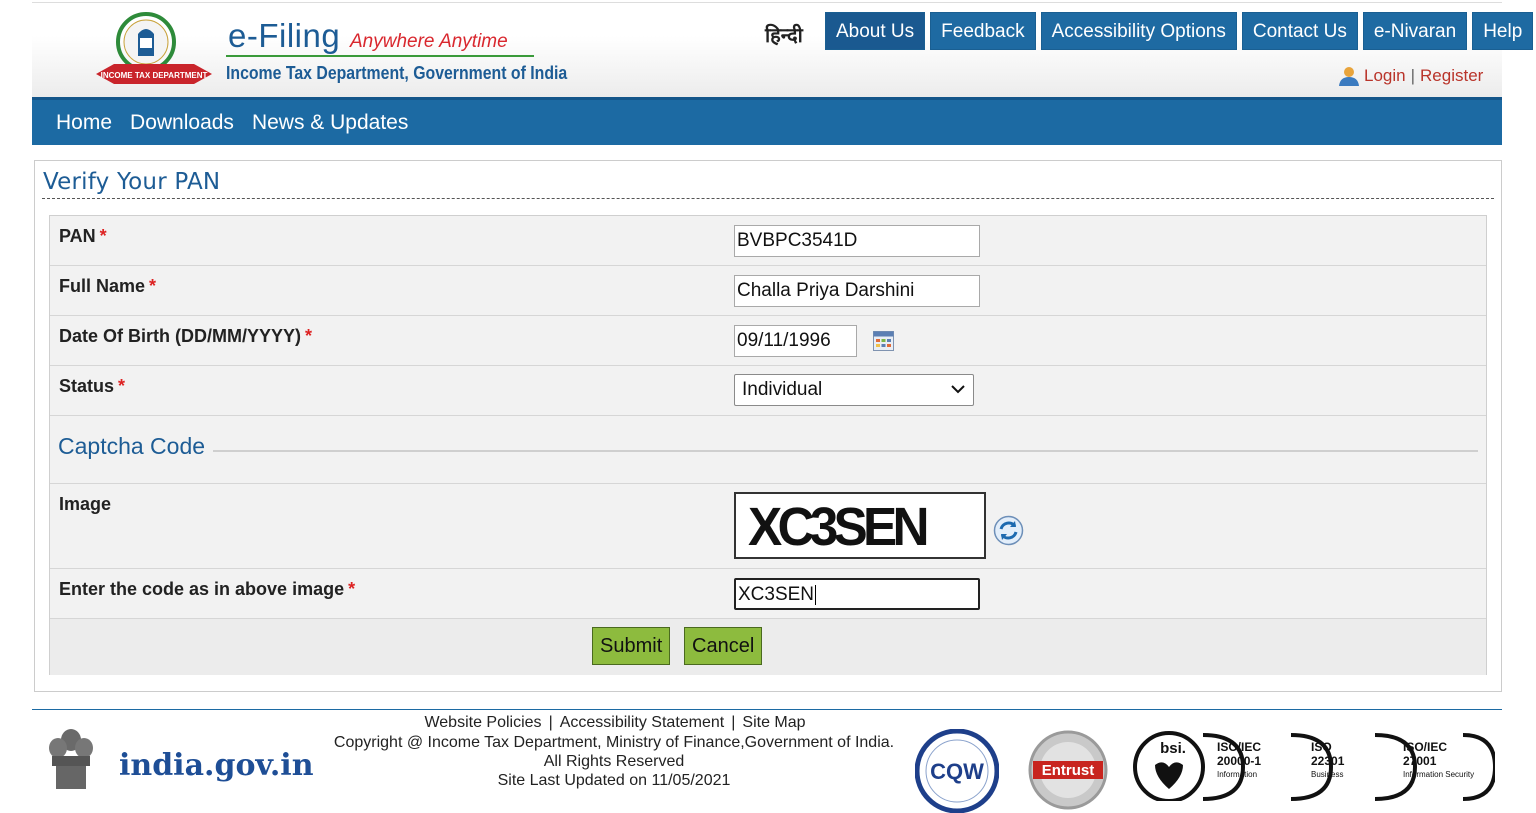 This screenshot has width=1536, height=813. I want to click on entrust-secured-logo: Entrust, so click(1068, 770).